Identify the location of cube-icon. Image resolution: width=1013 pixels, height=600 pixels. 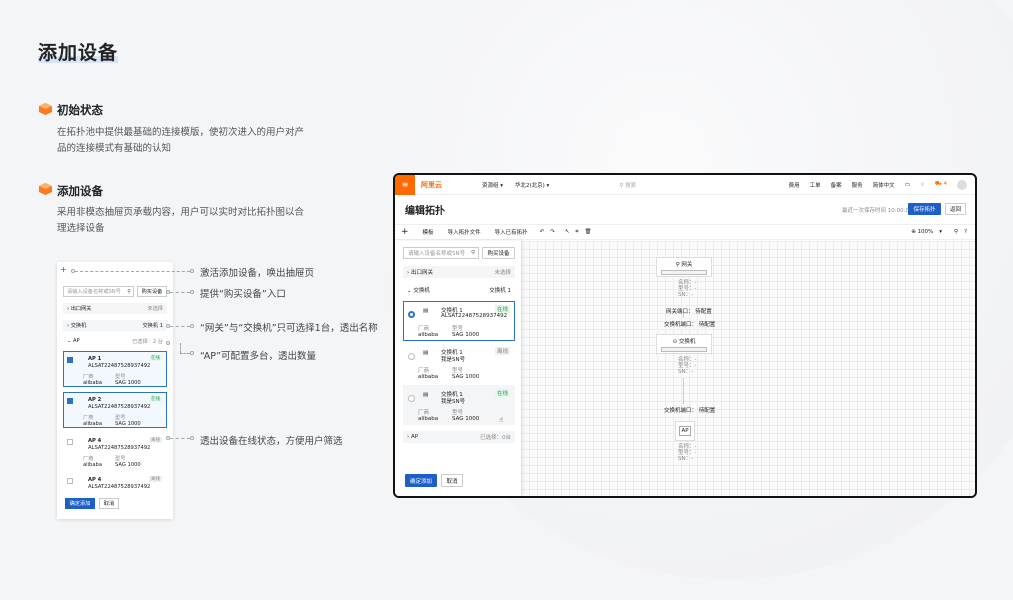
(45, 189).